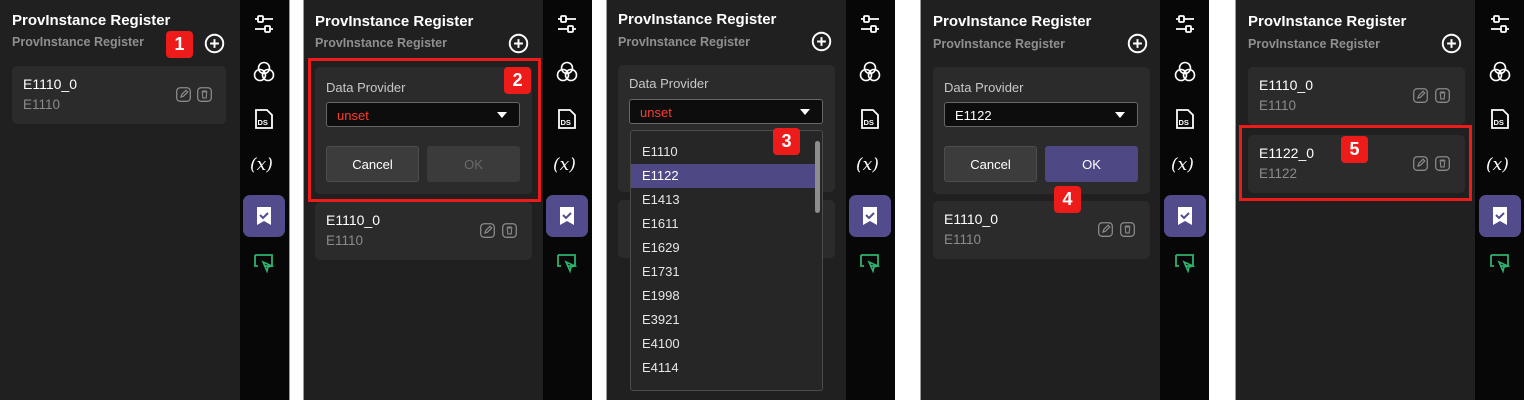 Image resolution: width=1525 pixels, height=400 pixels. What do you see at coordinates (723, 296) in the screenshot?
I see `dropdown-option: E1998` at bounding box center [723, 296].